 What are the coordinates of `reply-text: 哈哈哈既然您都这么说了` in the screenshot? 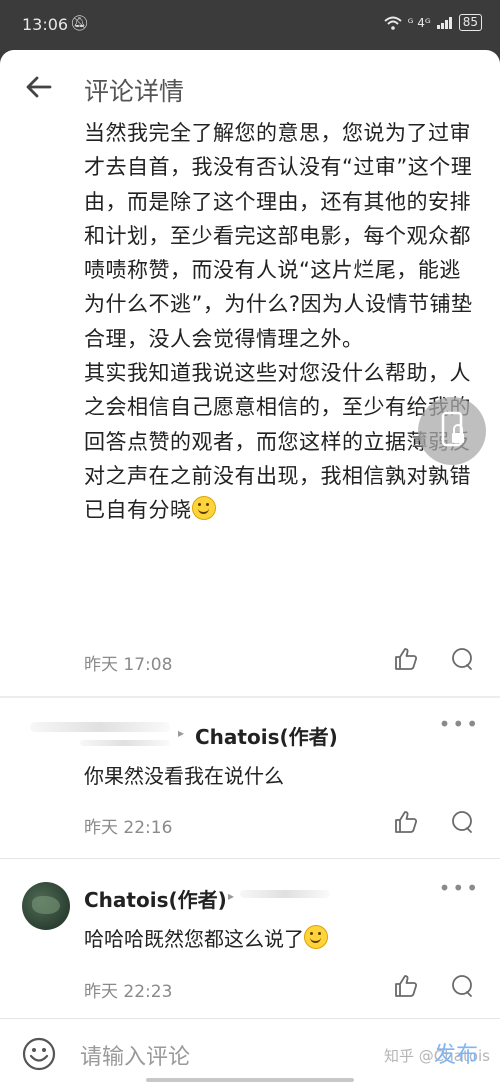 It's located at (206, 937).